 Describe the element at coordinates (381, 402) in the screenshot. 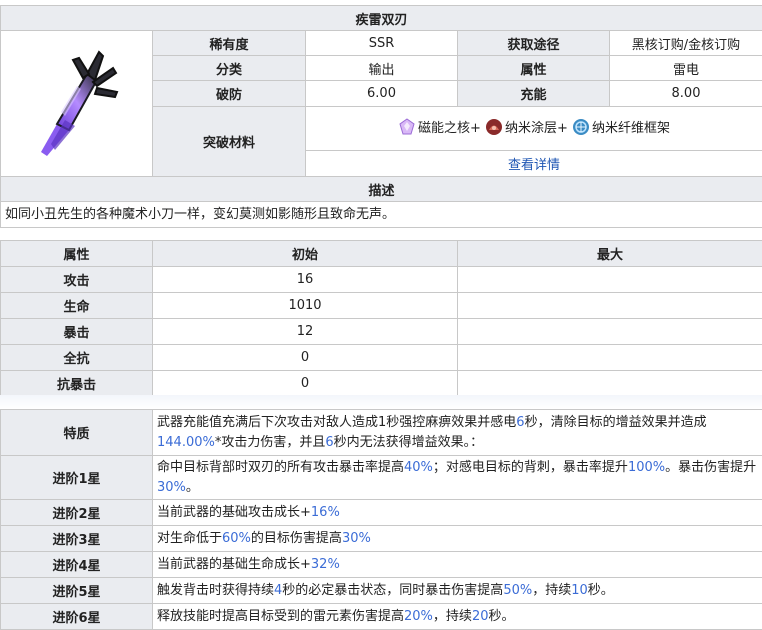

I see `section-divider` at that location.